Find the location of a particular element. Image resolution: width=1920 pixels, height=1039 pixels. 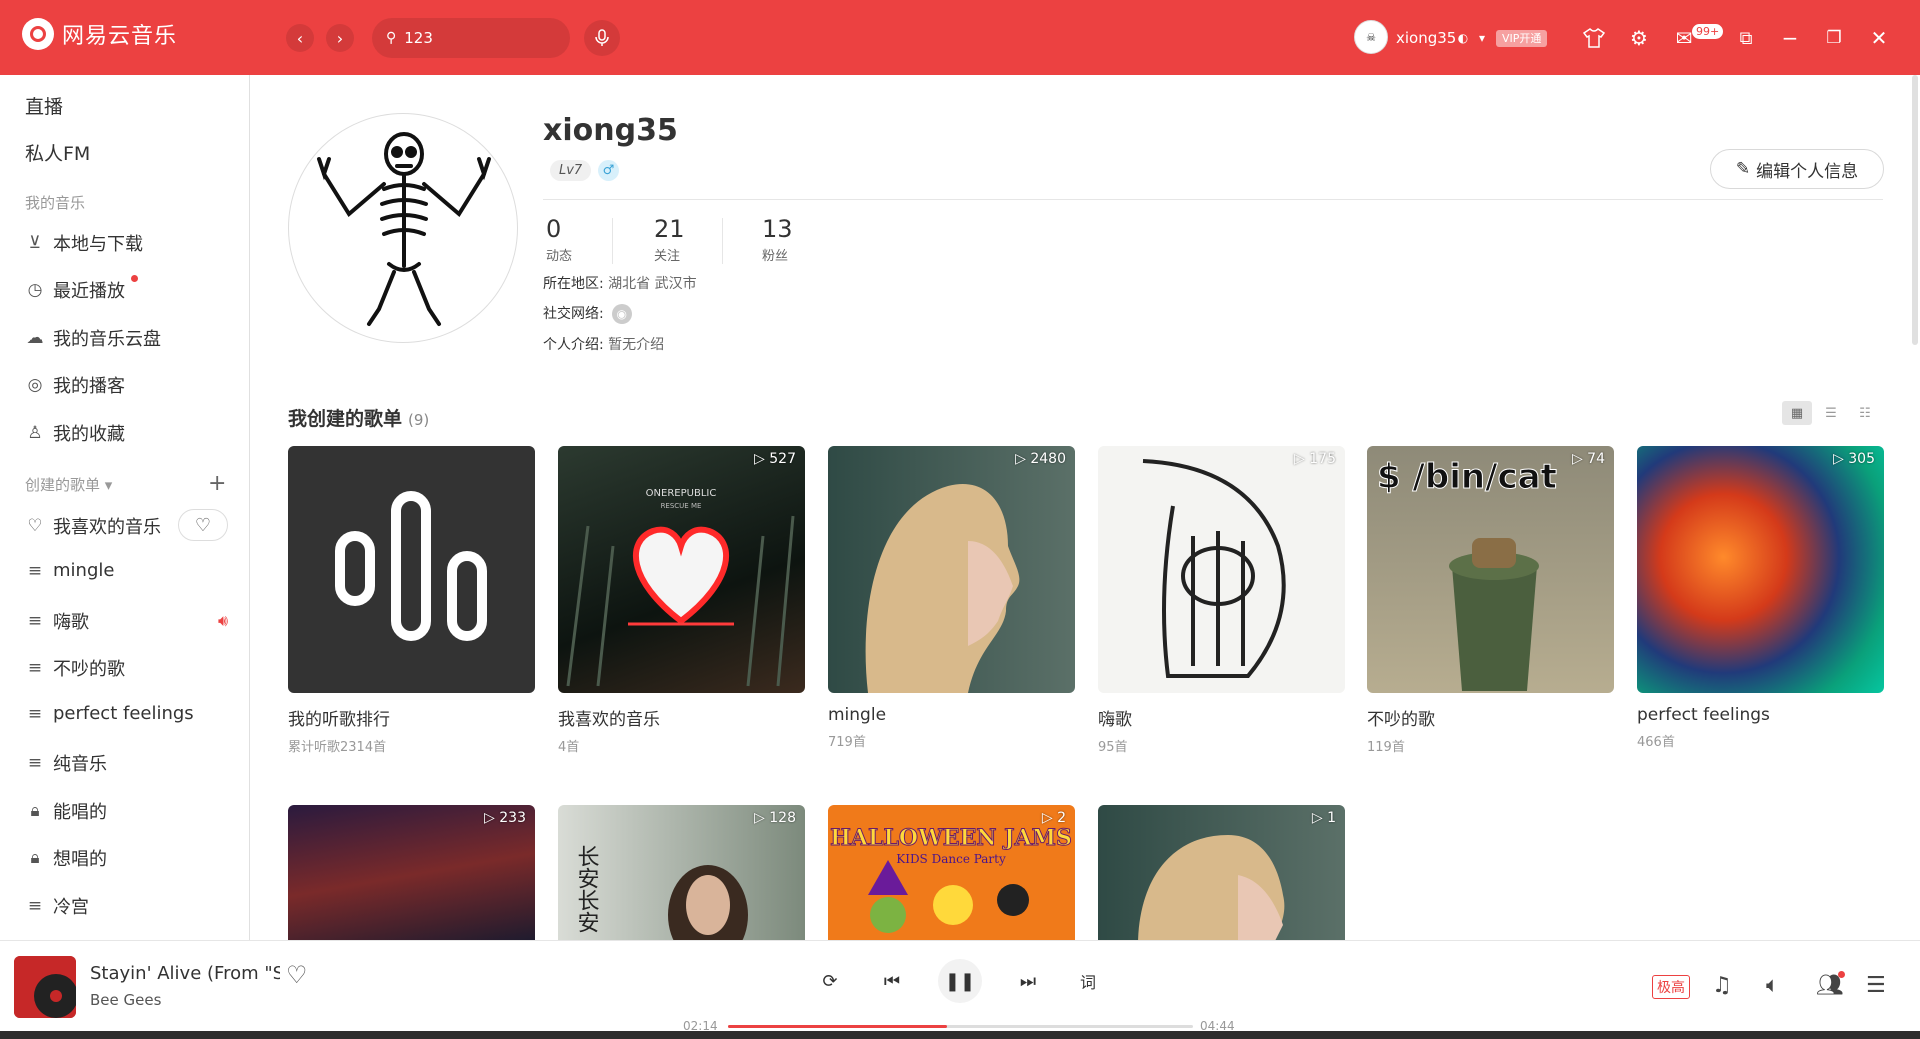

stat-number: 13 is located at coordinates (777, 229).